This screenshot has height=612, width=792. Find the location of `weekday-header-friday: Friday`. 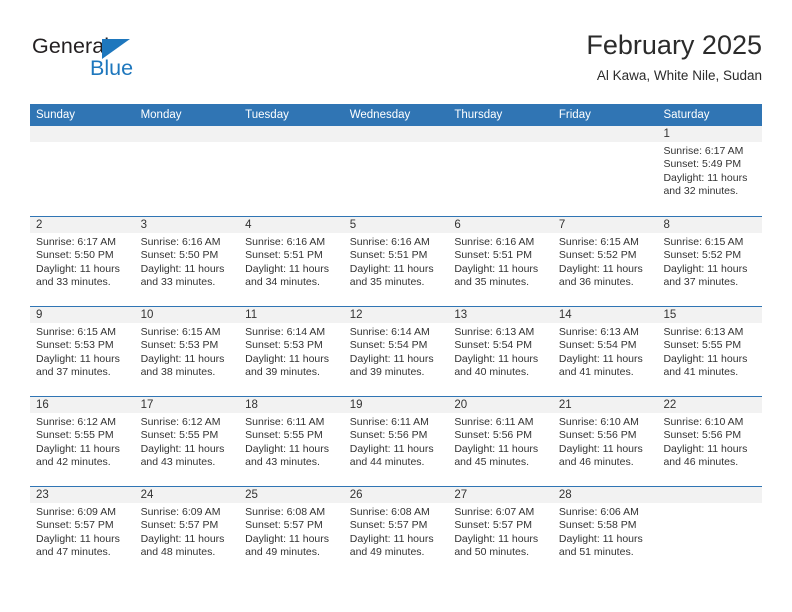

weekday-header-friday: Friday is located at coordinates (574, 115).